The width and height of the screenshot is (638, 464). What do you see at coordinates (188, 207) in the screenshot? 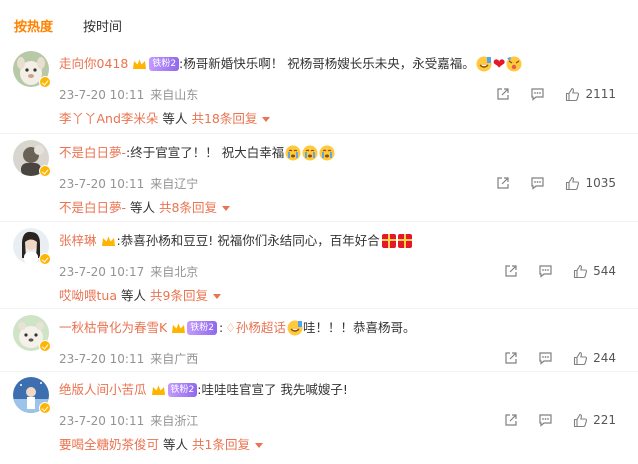
I see `reply-count-link: 共8条回复` at bounding box center [188, 207].